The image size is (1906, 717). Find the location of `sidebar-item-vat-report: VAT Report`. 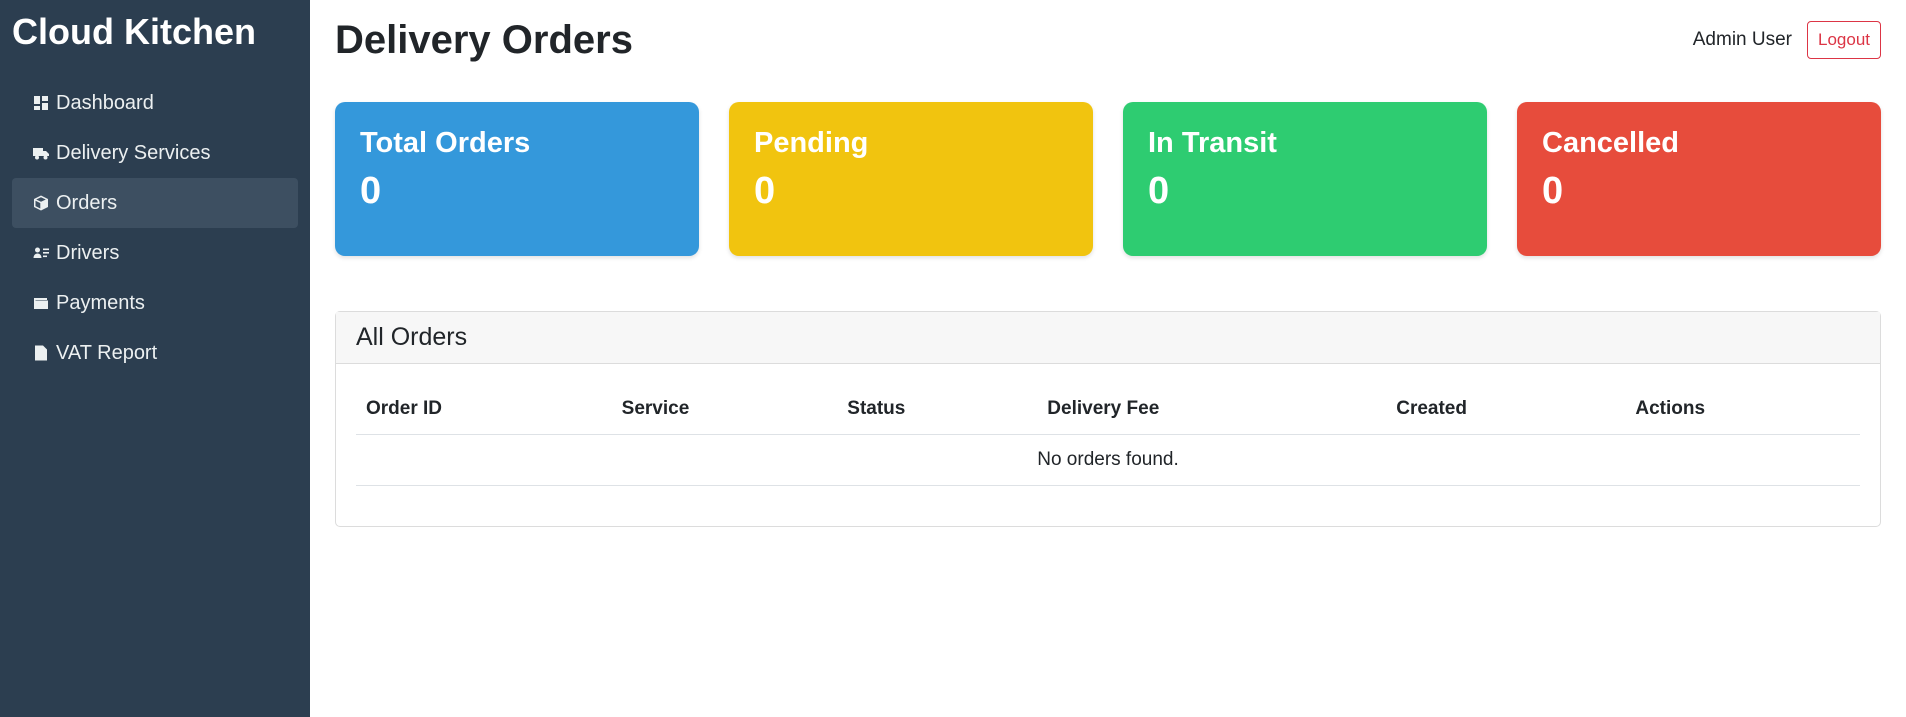

sidebar-item-vat-report: VAT Report is located at coordinates (155, 353).